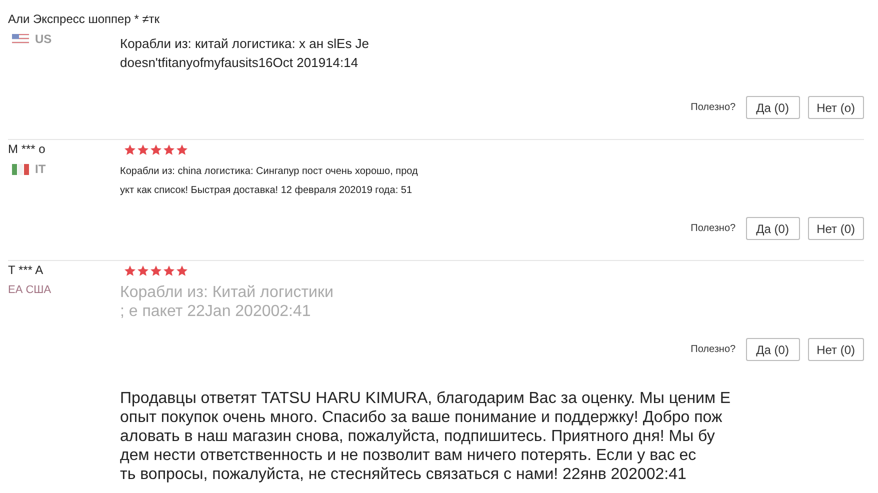 The image size is (878, 493). I want to click on country-label: US, so click(43, 39).